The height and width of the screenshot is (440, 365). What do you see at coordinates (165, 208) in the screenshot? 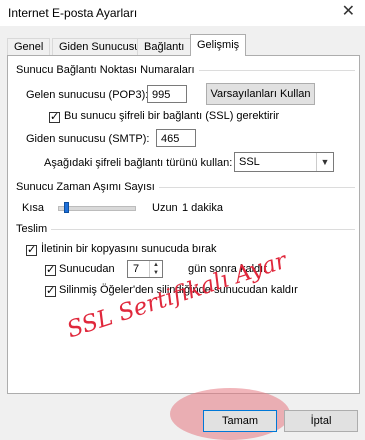
I see `timeout-long-label: Uzun` at bounding box center [165, 208].